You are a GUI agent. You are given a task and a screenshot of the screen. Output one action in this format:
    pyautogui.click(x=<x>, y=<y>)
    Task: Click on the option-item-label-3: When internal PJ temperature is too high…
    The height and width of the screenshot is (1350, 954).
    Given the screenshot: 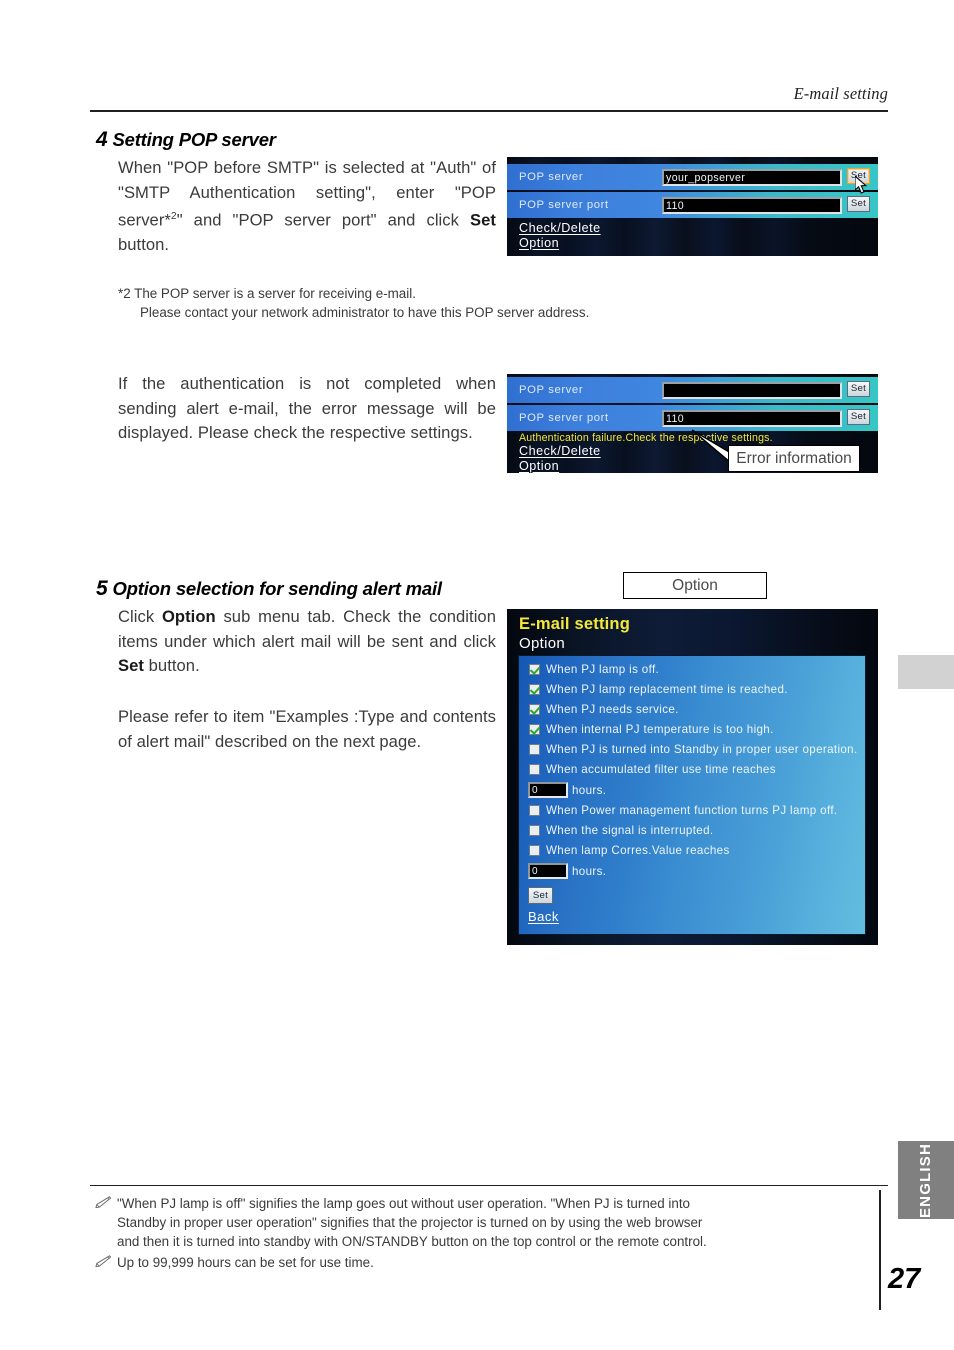 What is the action you would take?
    pyautogui.click(x=660, y=729)
    